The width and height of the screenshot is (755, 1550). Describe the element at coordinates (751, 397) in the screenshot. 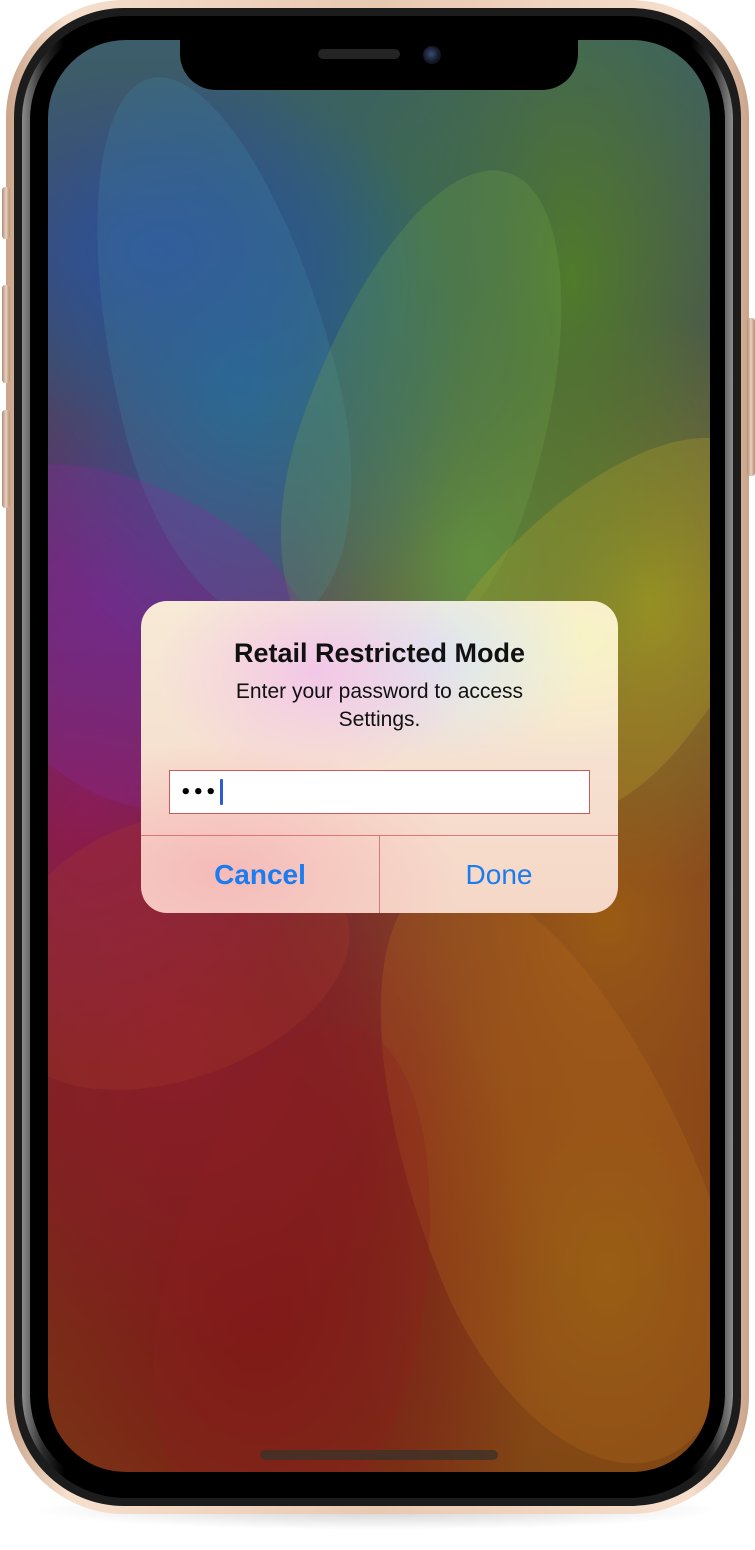

I see `side-button` at that location.